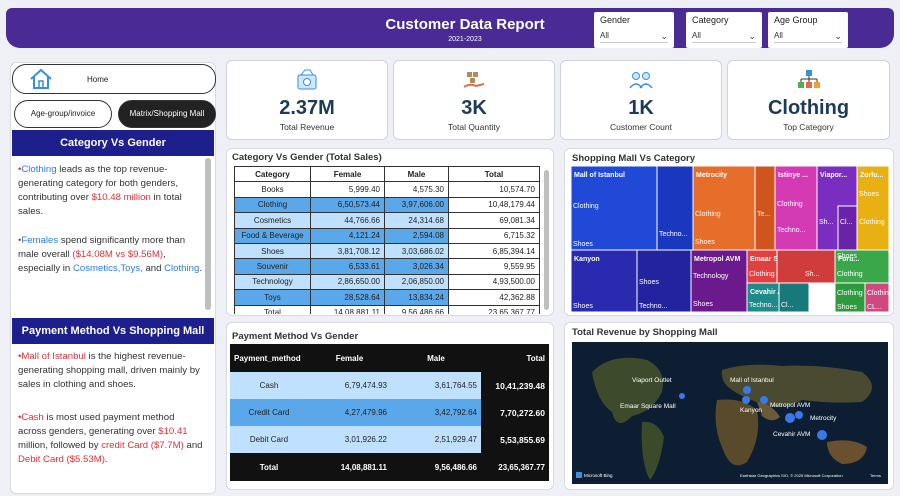 This screenshot has height=496, width=900. Describe the element at coordinates (114, 79) in the screenshot. I see `home-button: Home` at that location.